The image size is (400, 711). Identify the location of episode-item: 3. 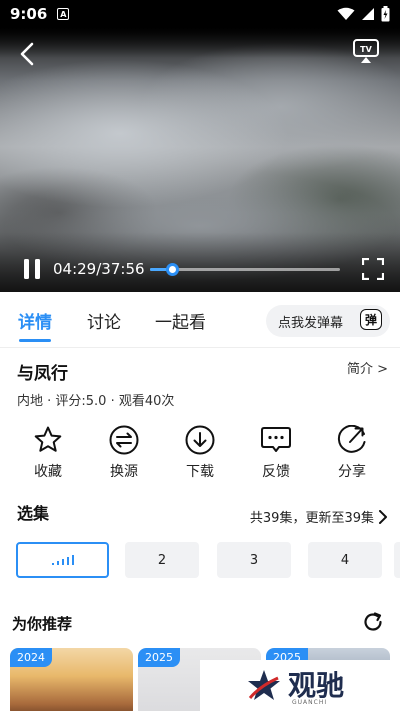
(254, 560).